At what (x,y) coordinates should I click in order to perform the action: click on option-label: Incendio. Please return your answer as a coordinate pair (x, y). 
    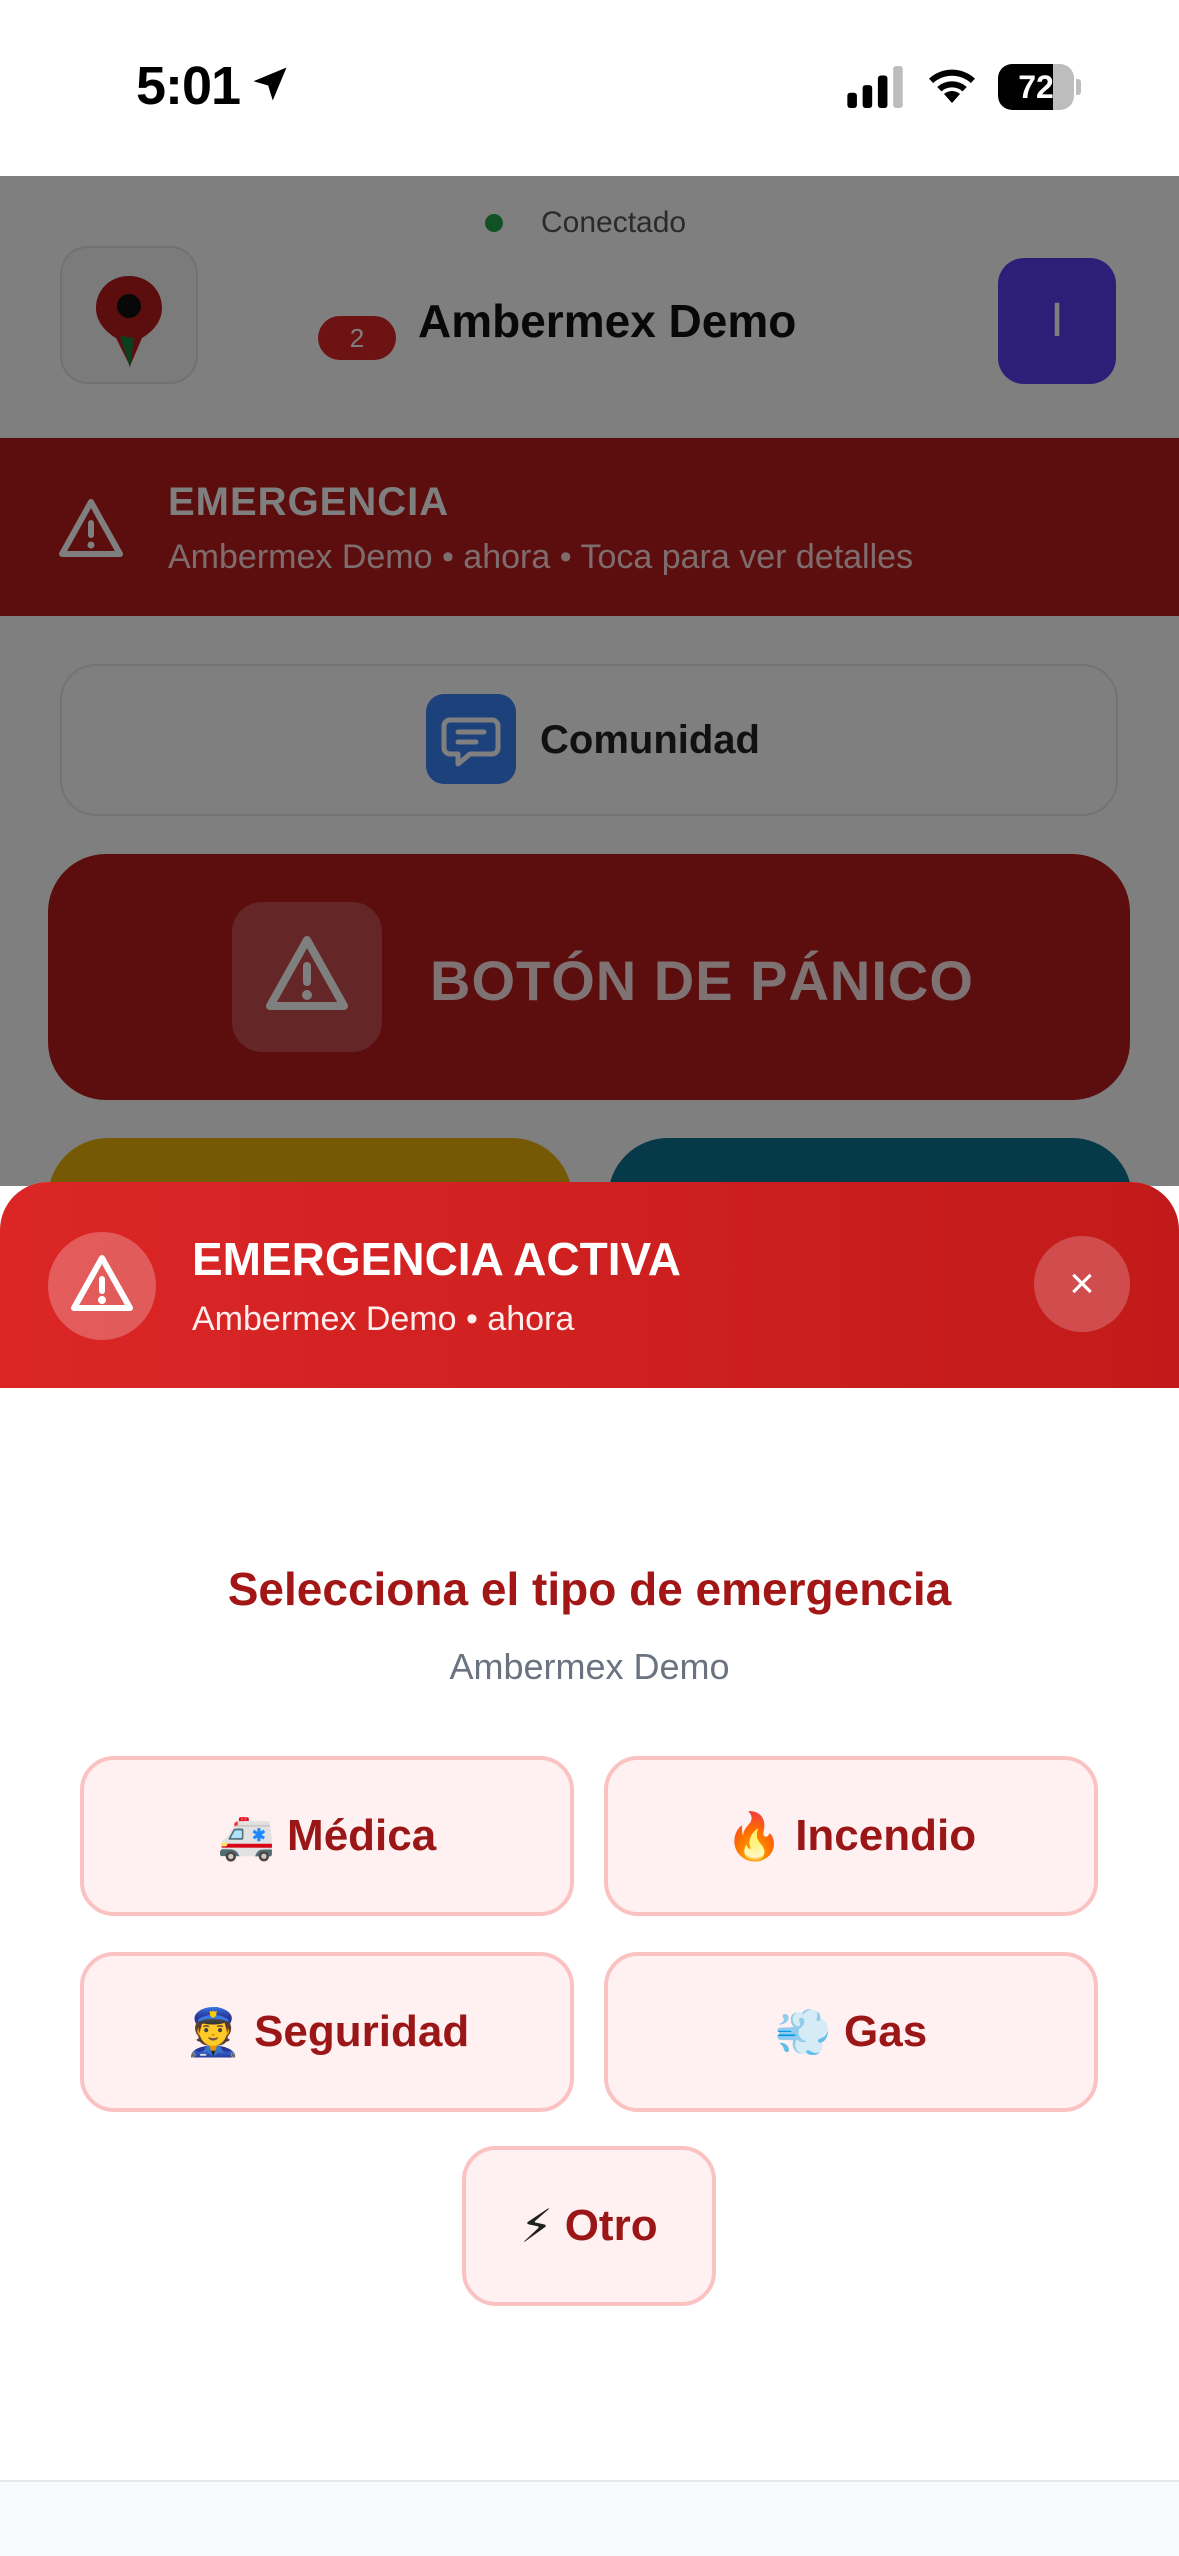
    Looking at the image, I should click on (886, 1835).